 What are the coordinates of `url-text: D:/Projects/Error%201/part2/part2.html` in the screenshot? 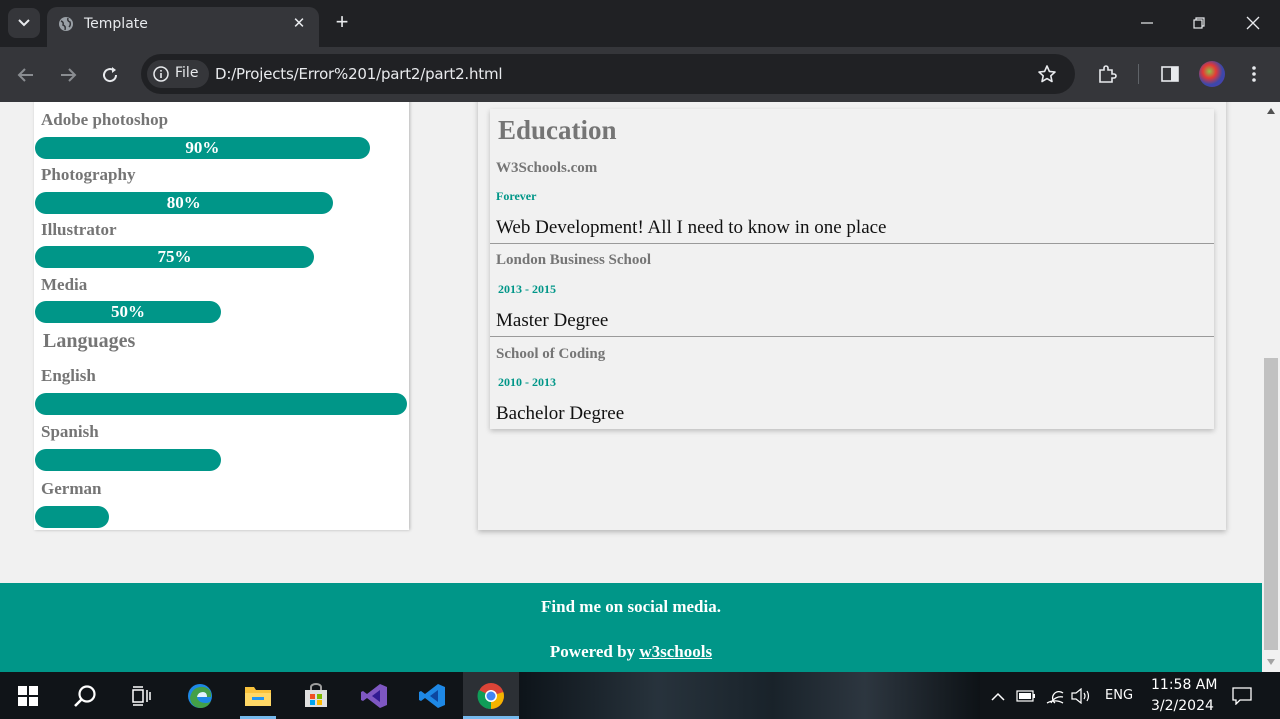 It's located at (359, 74).